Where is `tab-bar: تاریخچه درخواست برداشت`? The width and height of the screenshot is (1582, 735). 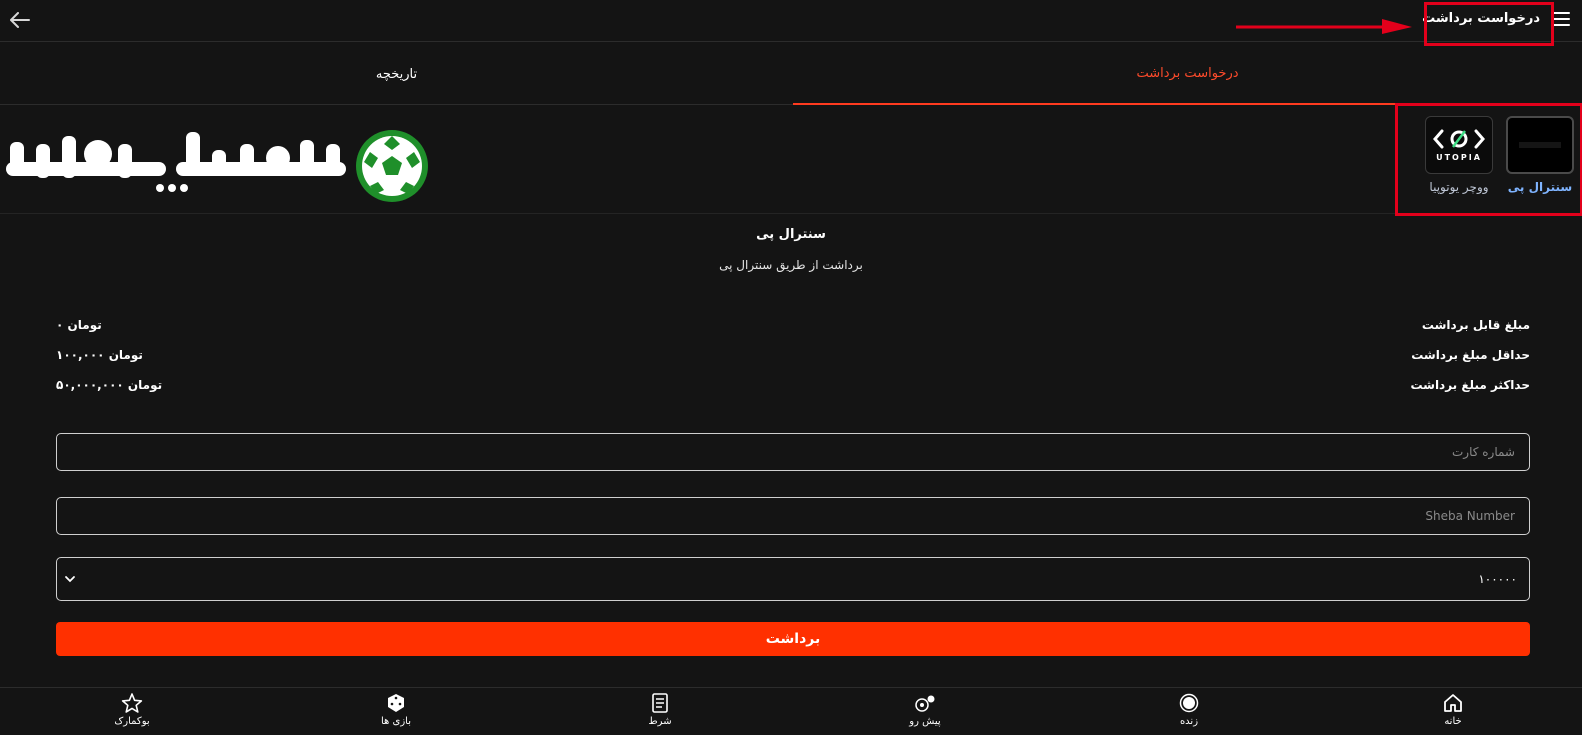 tab-bar: تاریخچه درخواست برداشت is located at coordinates (791, 74).